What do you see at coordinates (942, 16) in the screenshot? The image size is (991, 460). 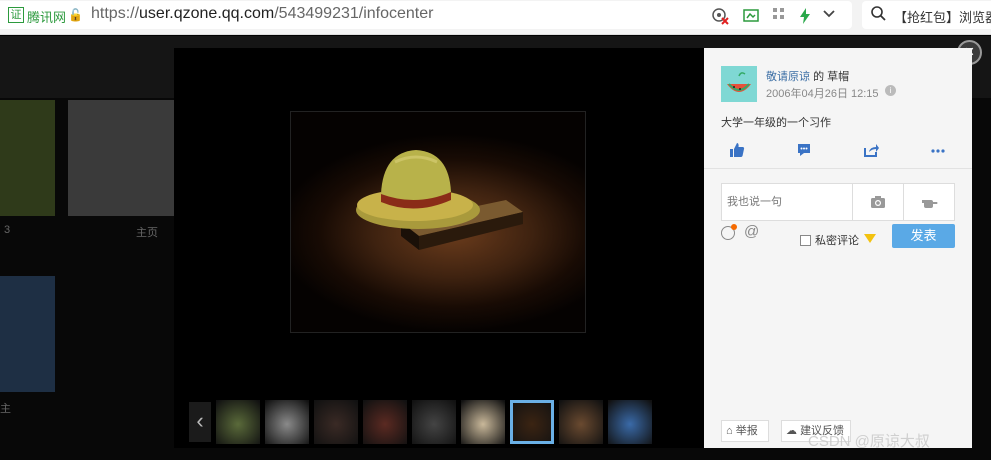 I see `search-suggestion: 【抢红包】浏览器` at bounding box center [942, 16].